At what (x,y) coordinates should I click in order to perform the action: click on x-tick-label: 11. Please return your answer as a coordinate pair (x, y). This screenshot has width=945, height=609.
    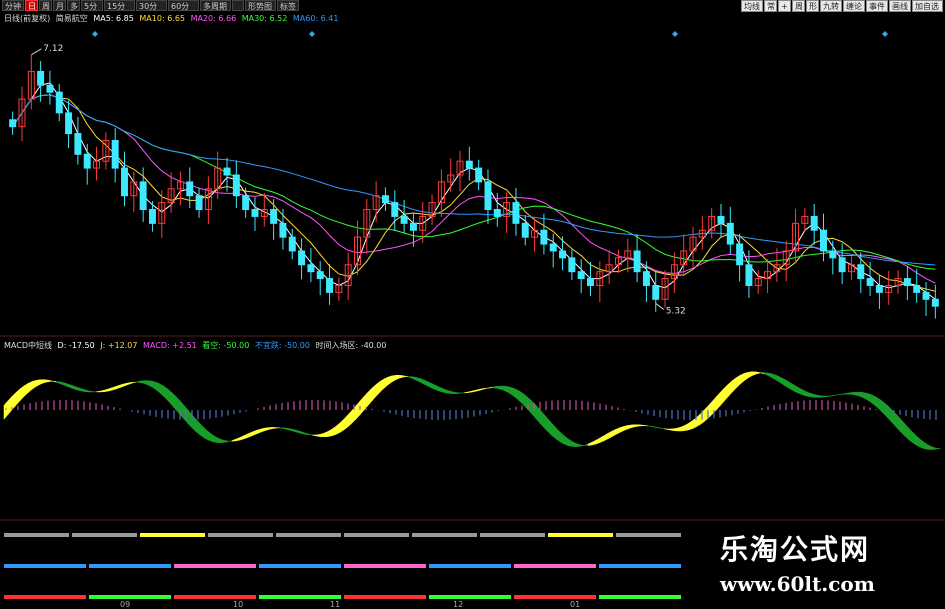
    Looking at the image, I should click on (335, 604).